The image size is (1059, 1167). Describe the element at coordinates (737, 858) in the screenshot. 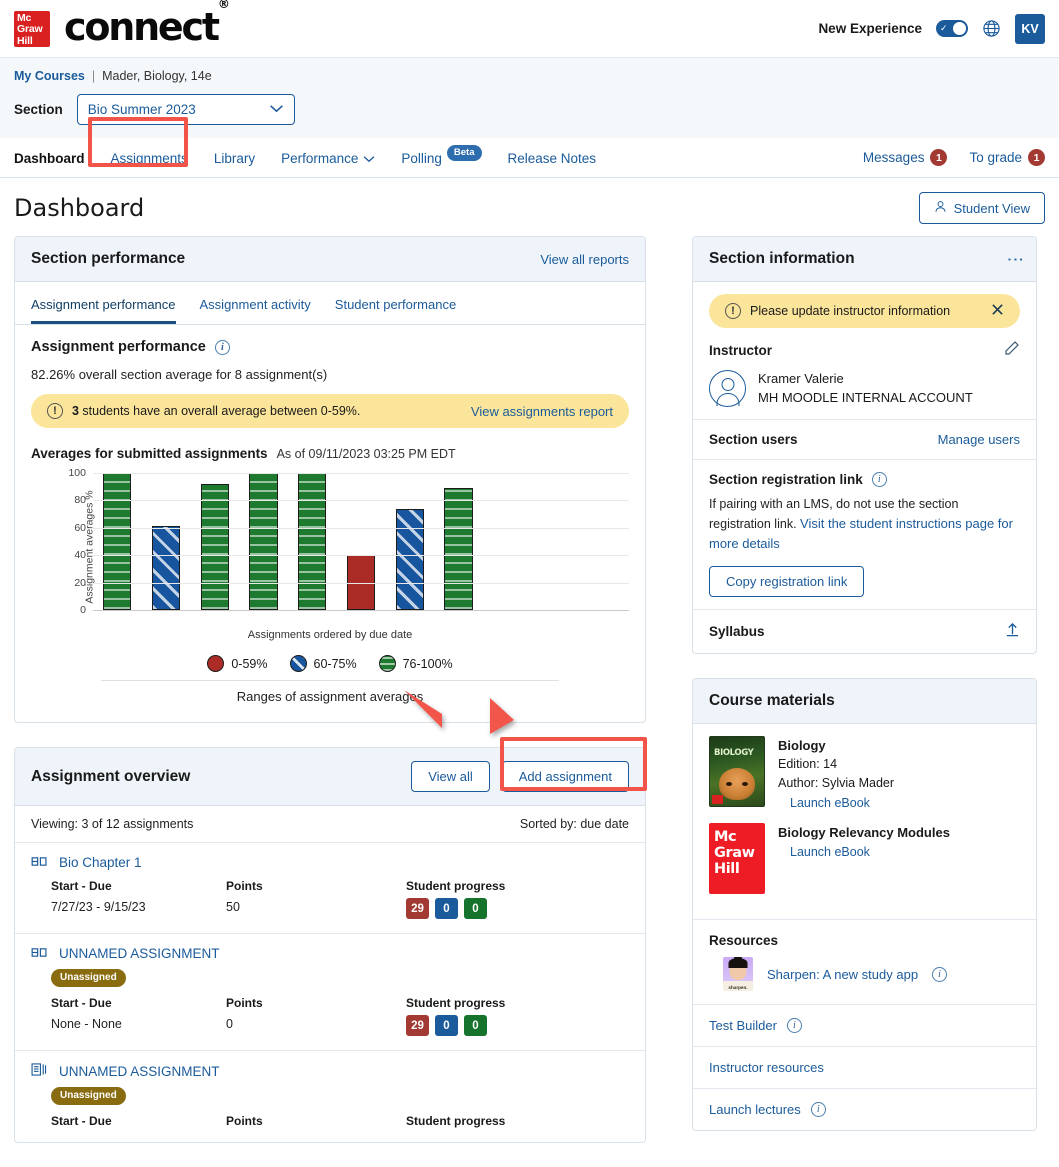

I see `mcgraw-hill-cover: Mc Graw Hill` at that location.